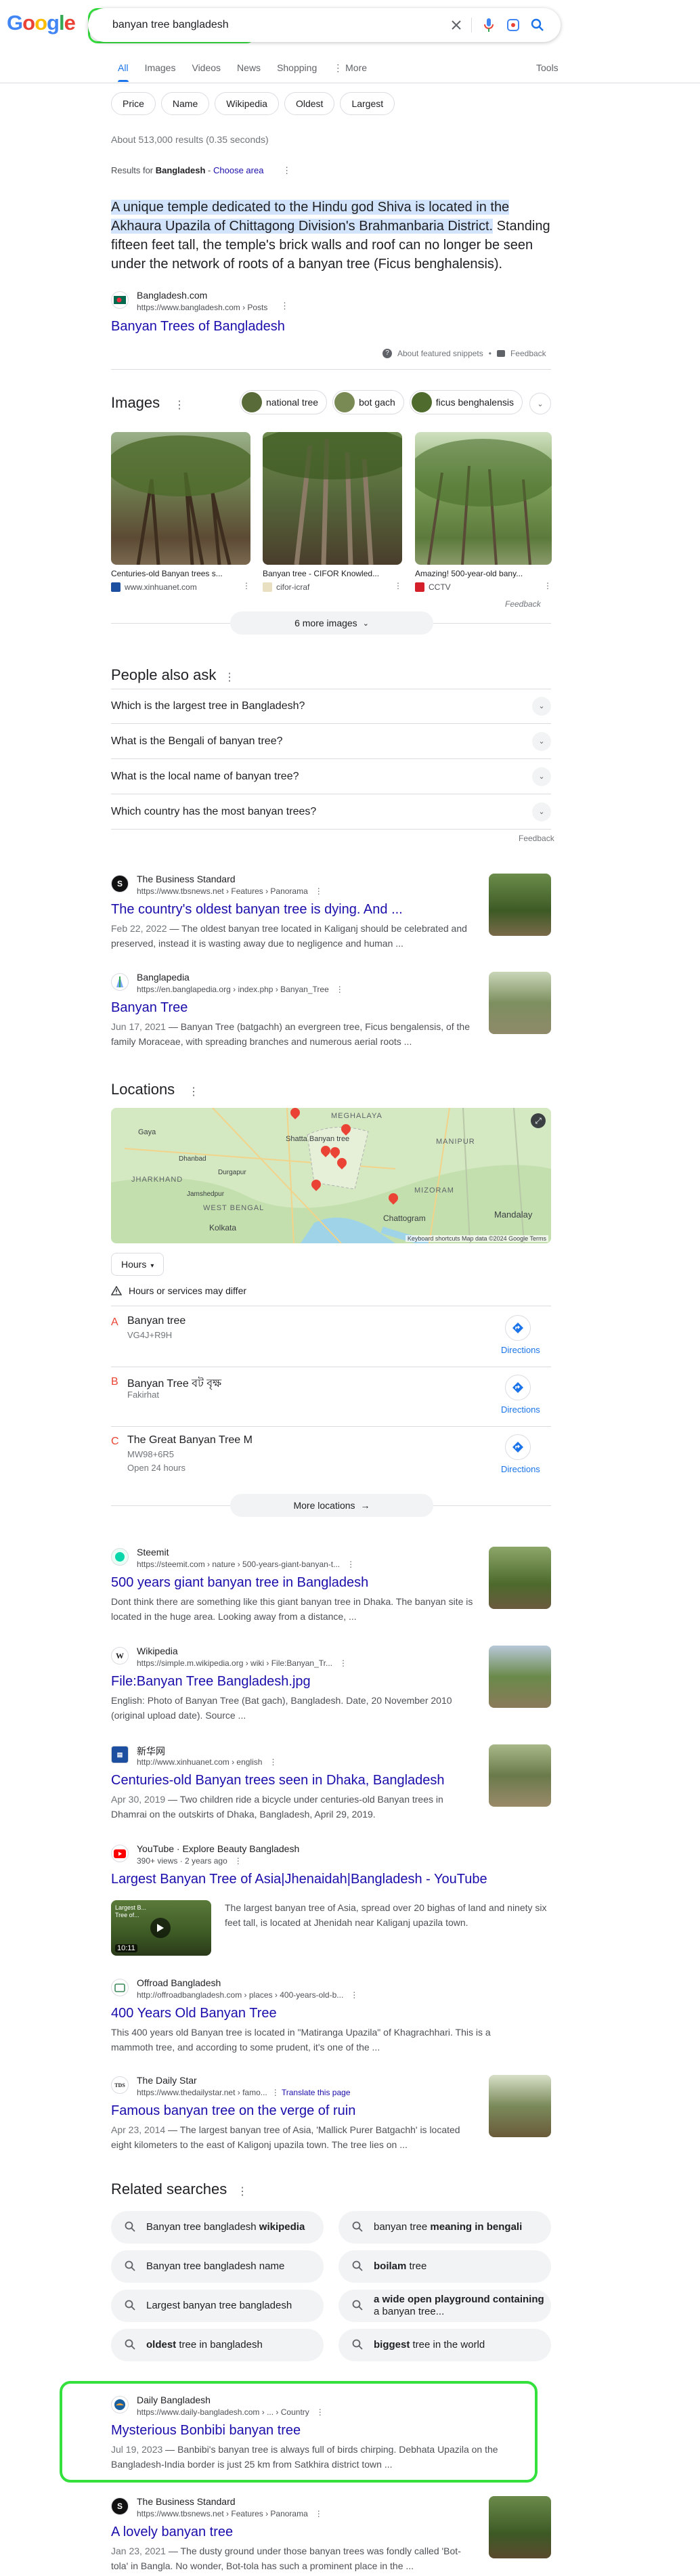  I want to click on more-locations-button: More locations →, so click(331, 1505).